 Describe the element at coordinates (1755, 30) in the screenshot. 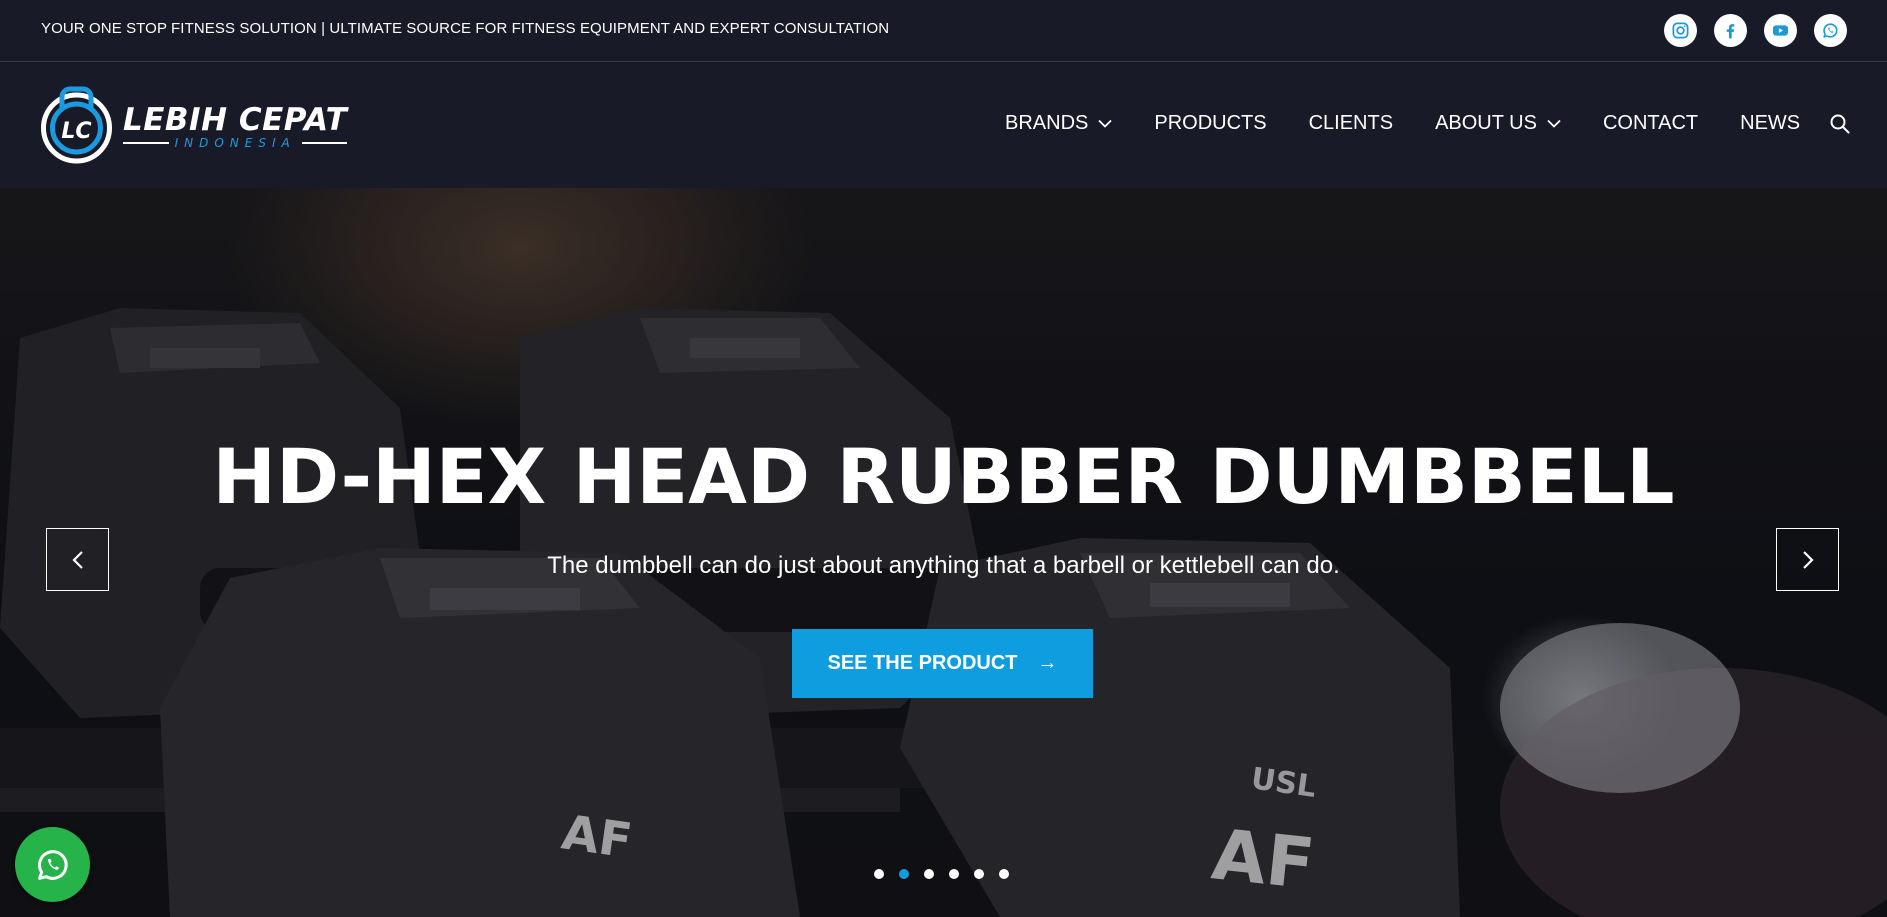

I see `social-links` at that location.